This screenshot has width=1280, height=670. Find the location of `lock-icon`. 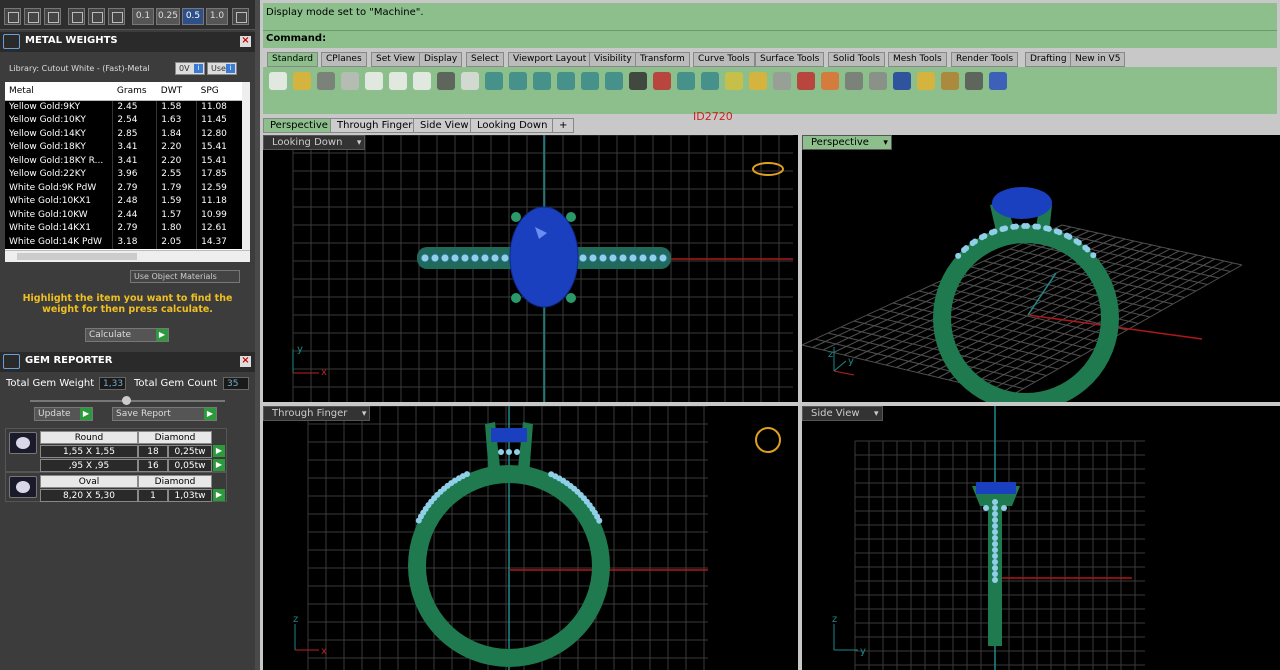

lock-icon is located at coordinates (758, 81).